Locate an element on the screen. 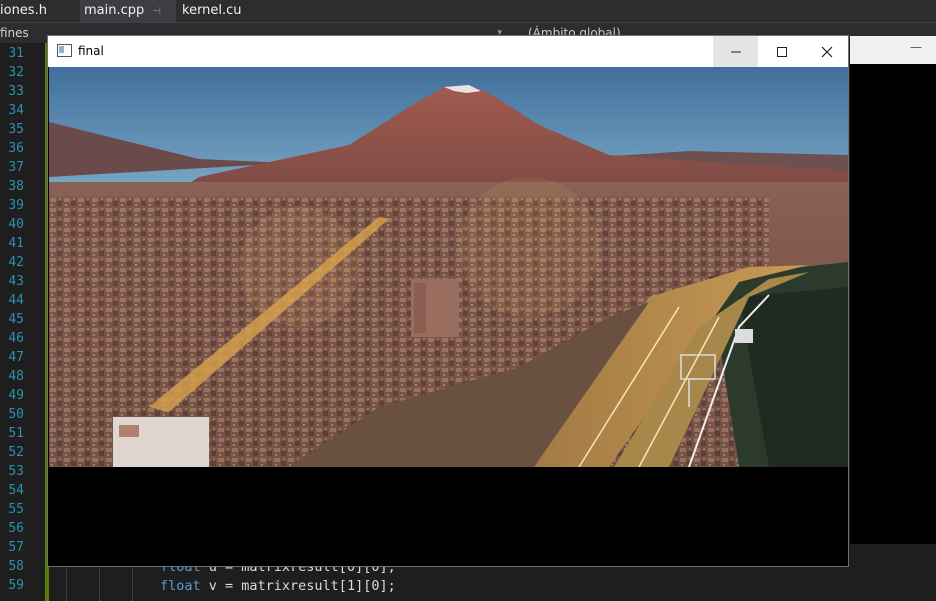  maximize-icon is located at coordinates (781, 52).